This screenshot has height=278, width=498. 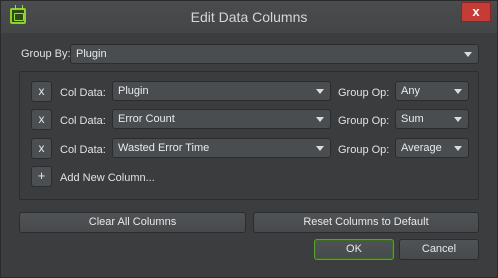 What do you see at coordinates (476, 12) in the screenshot?
I see `close-button: x` at bounding box center [476, 12].